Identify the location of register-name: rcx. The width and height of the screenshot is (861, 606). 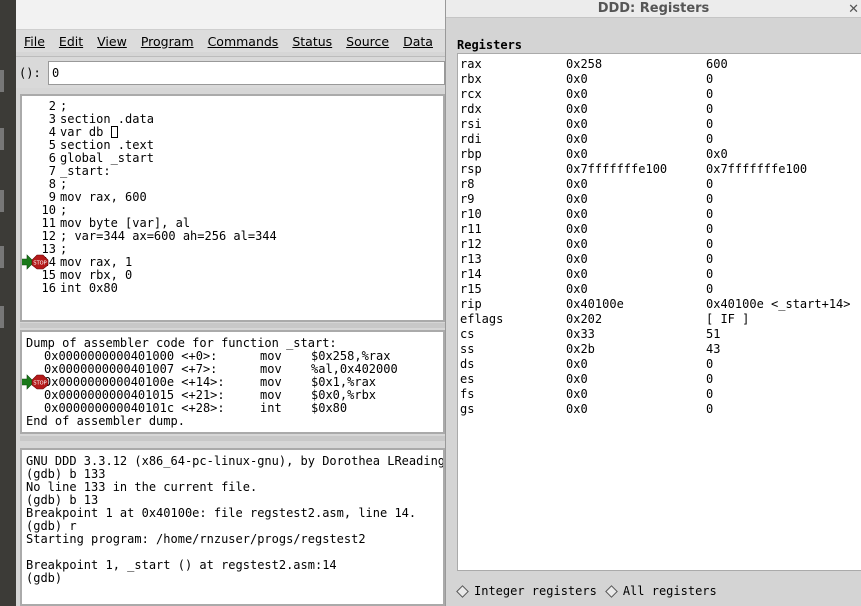
(471, 94).